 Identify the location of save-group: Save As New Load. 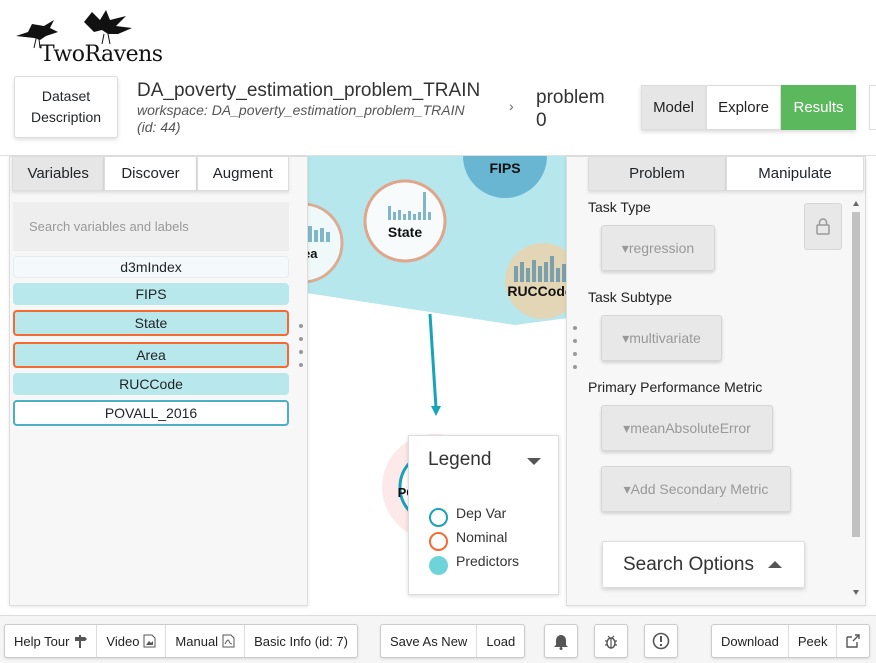
(453, 641).